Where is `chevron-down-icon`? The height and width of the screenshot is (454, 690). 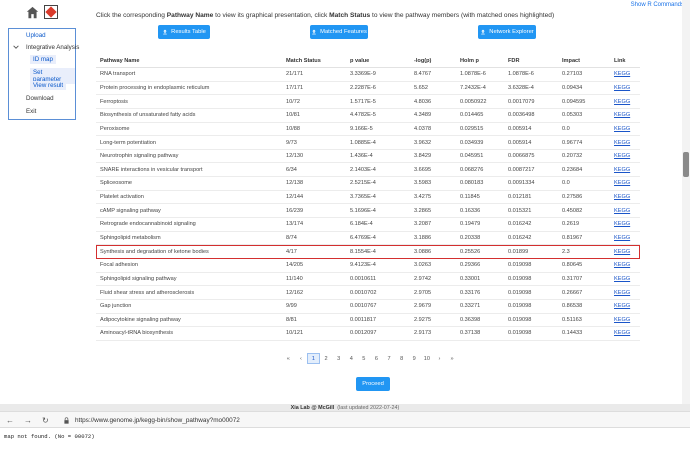
chevron-down-icon is located at coordinates (16, 47).